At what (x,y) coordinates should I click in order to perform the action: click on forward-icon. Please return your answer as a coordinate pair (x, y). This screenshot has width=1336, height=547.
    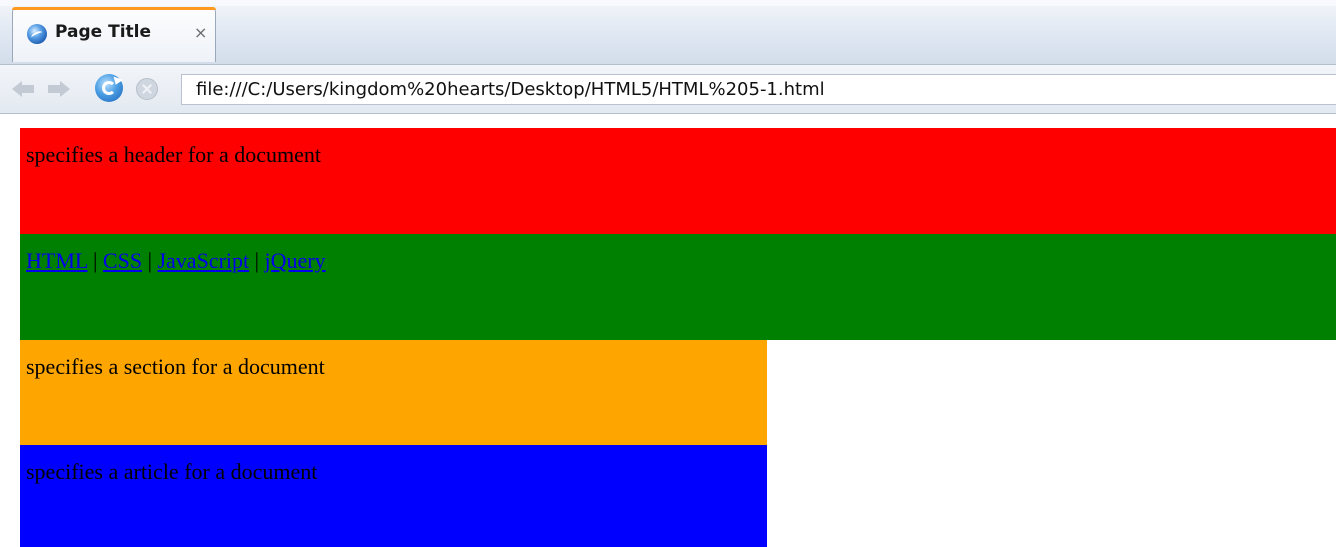
    Looking at the image, I should click on (59, 89).